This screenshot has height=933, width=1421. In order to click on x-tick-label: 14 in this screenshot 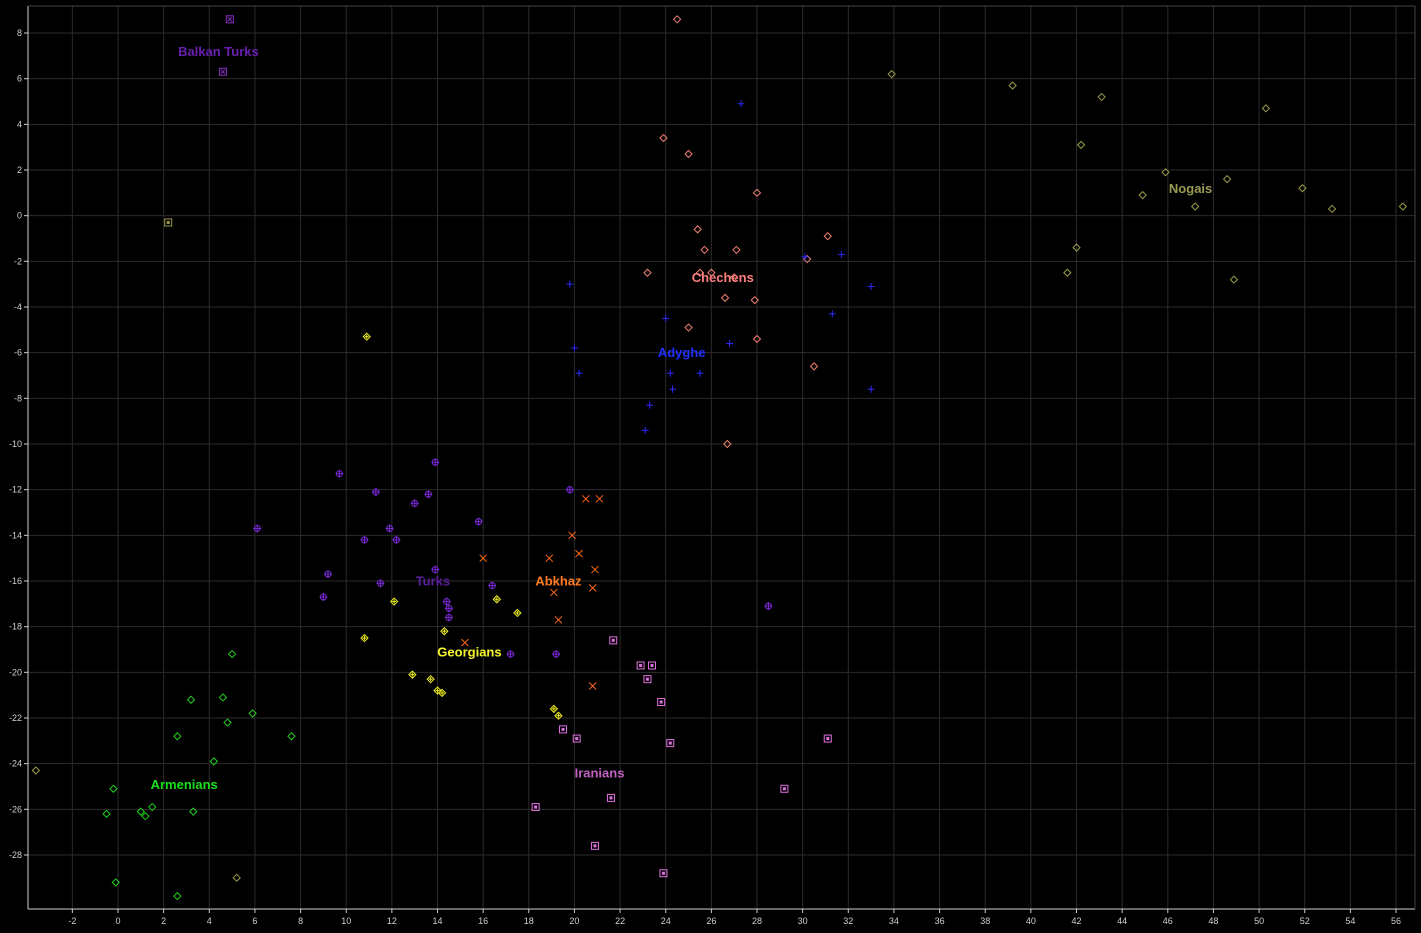, I will do `click(437, 921)`.